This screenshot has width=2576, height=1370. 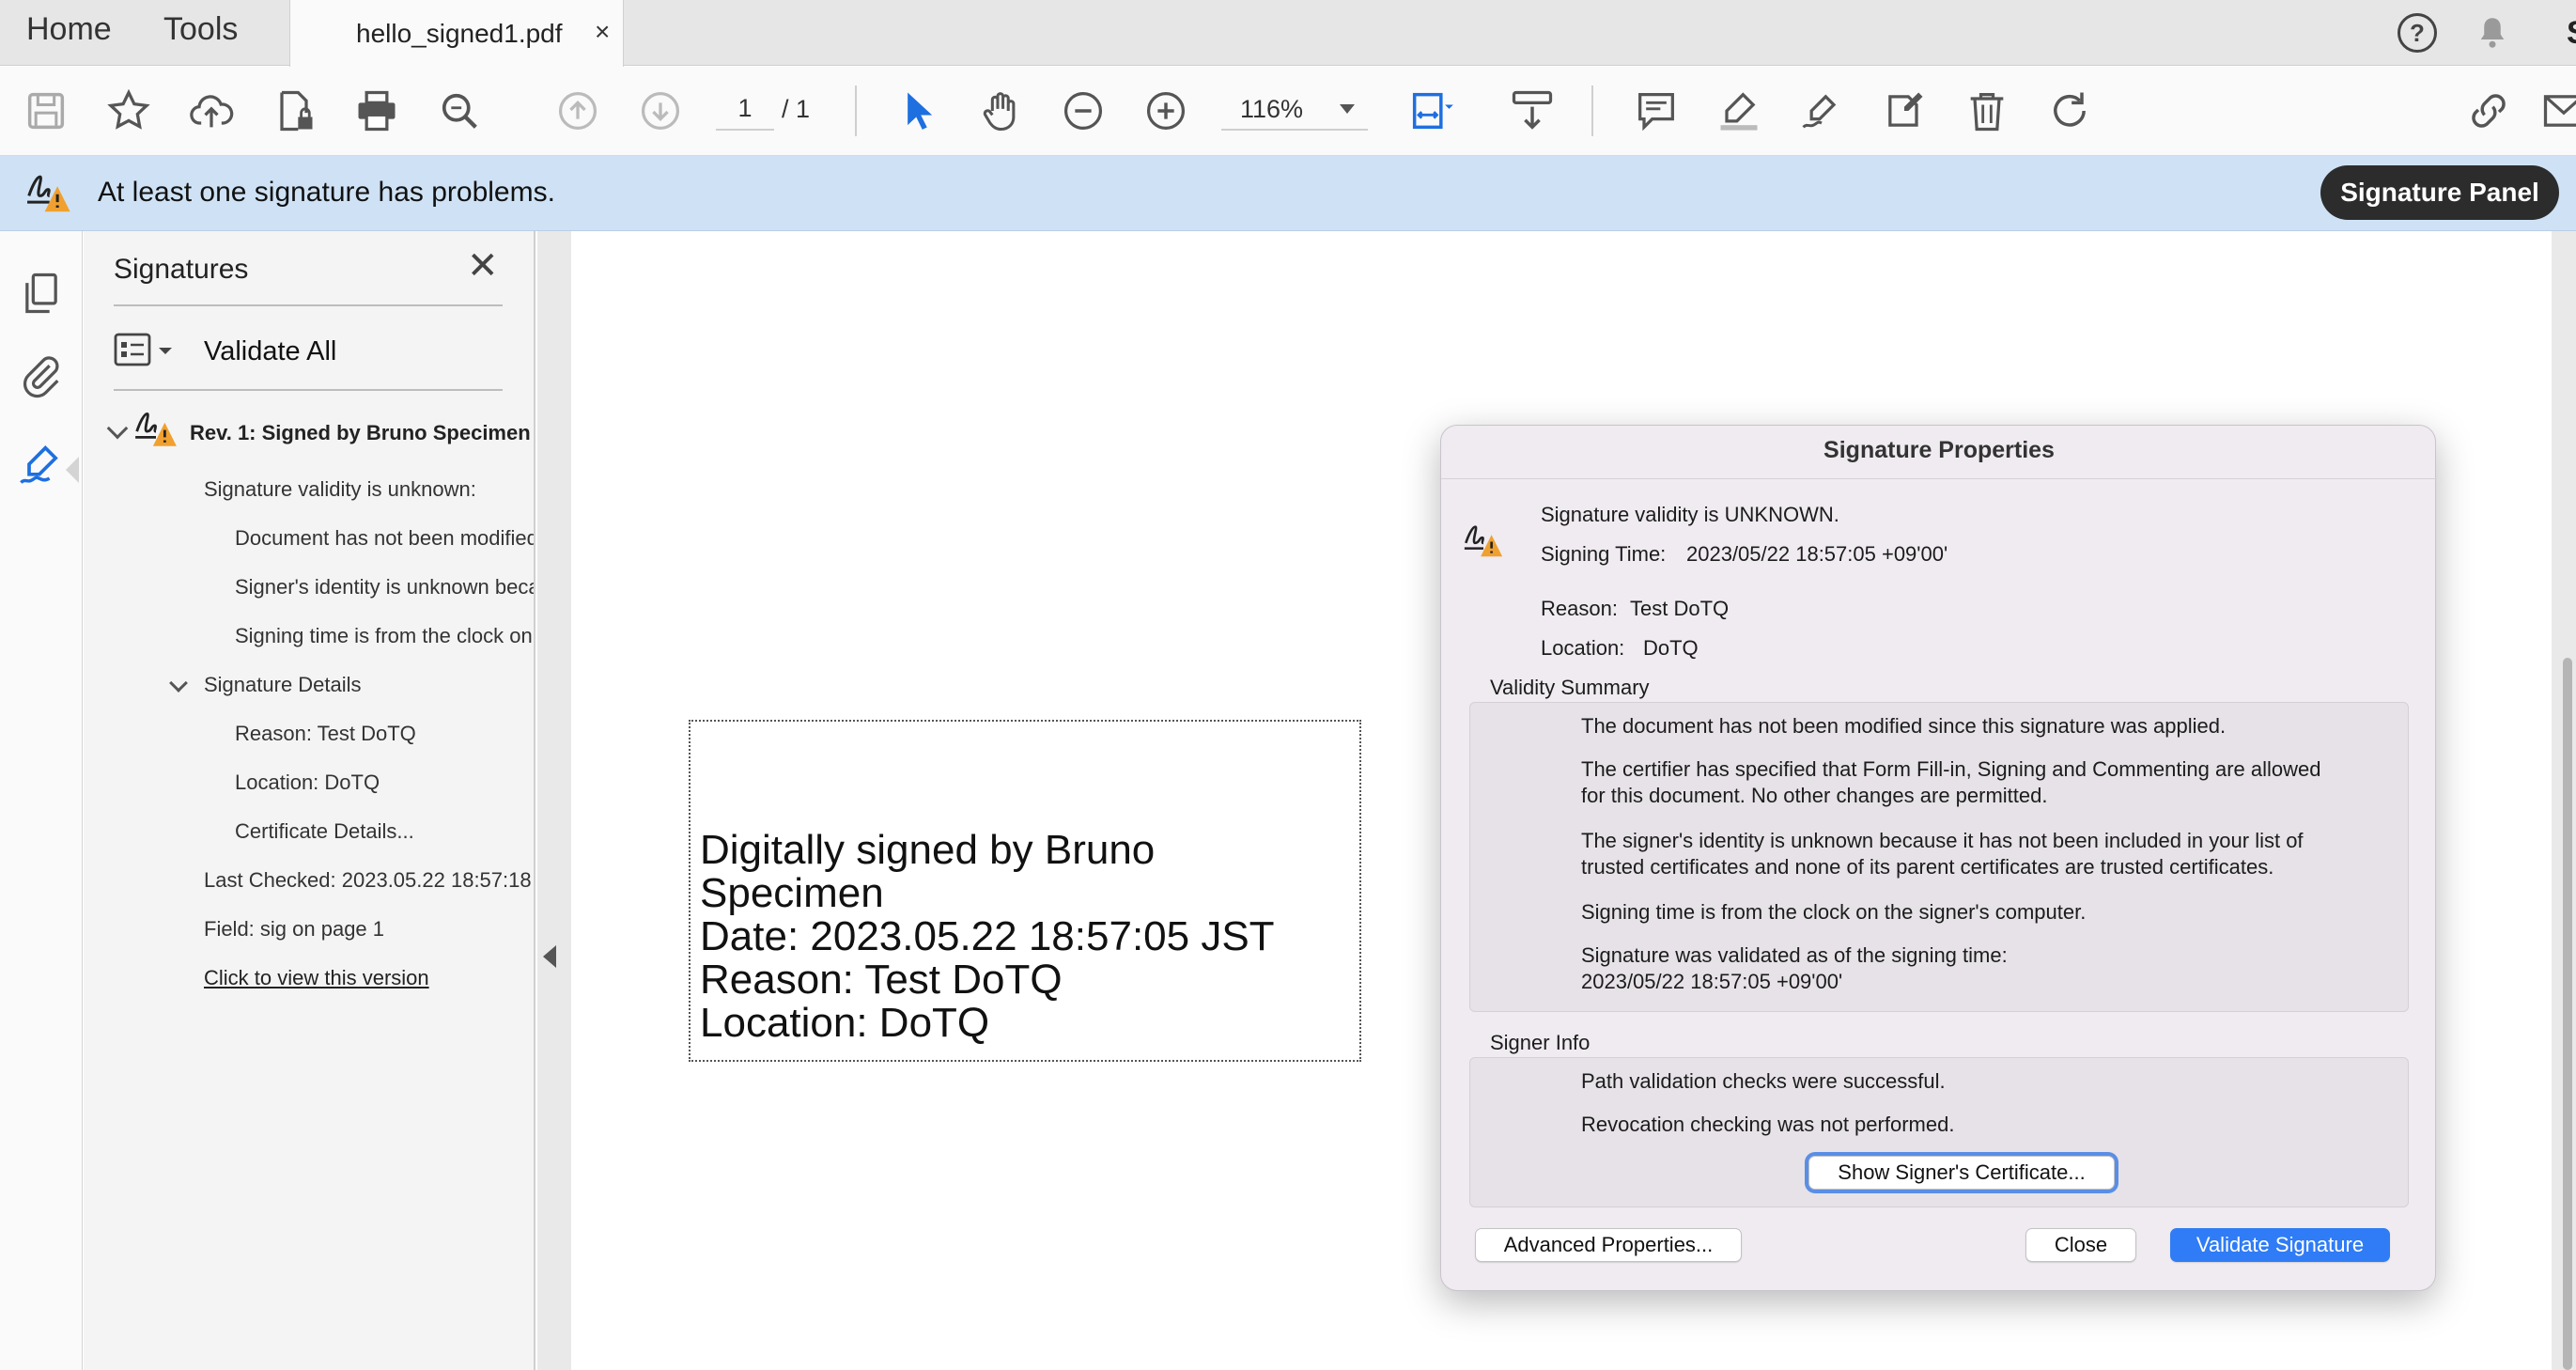 I want to click on save-icon, so click(x=46, y=111).